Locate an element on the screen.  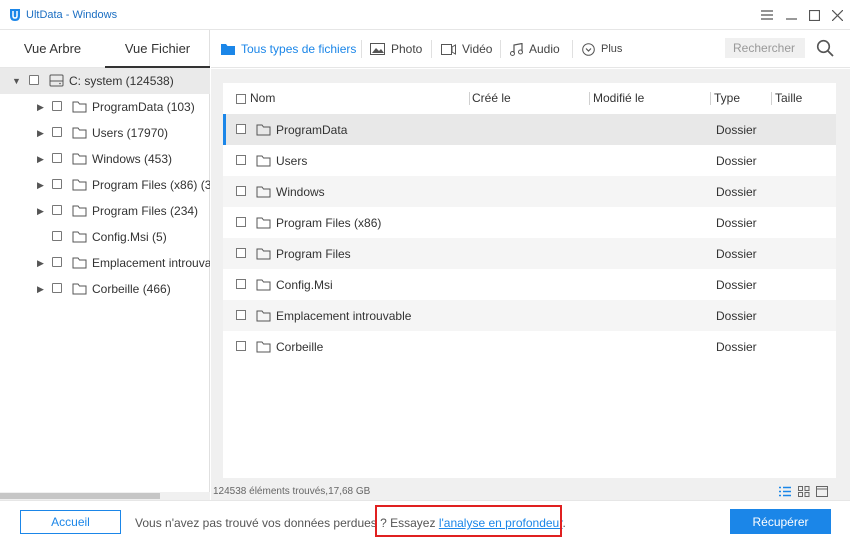
column-header-modified: Modifié le is located at coordinates (618, 98).